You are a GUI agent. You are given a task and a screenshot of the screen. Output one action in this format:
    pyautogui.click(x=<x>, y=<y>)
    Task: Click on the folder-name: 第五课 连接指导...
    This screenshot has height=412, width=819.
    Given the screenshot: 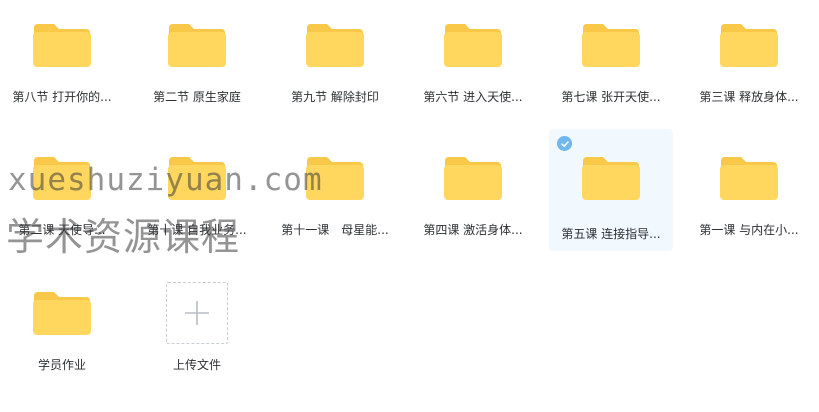 What is the action you would take?
    pyautogui.click(x=611, y=234)
    